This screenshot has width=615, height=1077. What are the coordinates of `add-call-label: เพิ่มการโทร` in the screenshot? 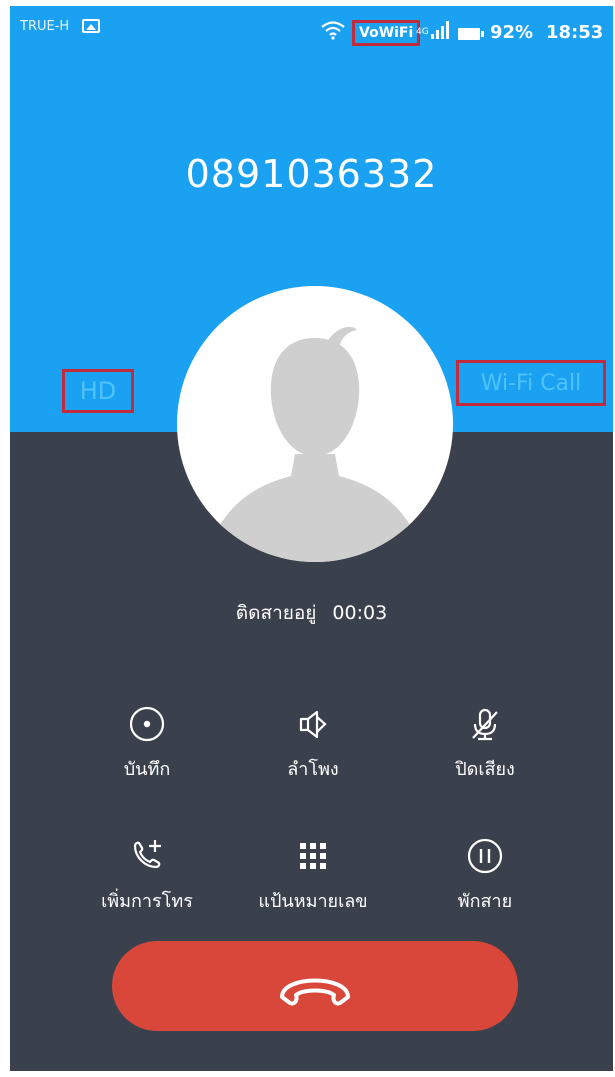 It's located at (147, 901).